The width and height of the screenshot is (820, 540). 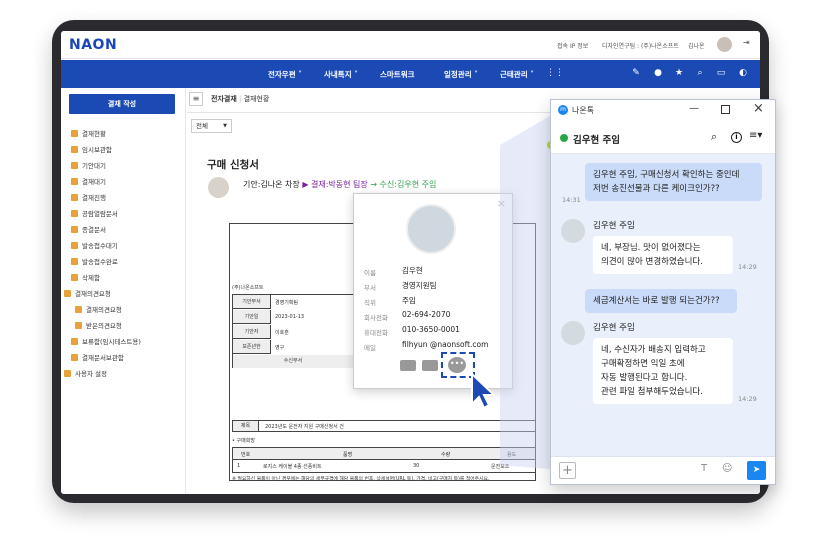 What do you see at coordinates (94, 230) in the screenshot?
I see `sidebar-item-label: 종결문서` at bounding box center [94, 230].